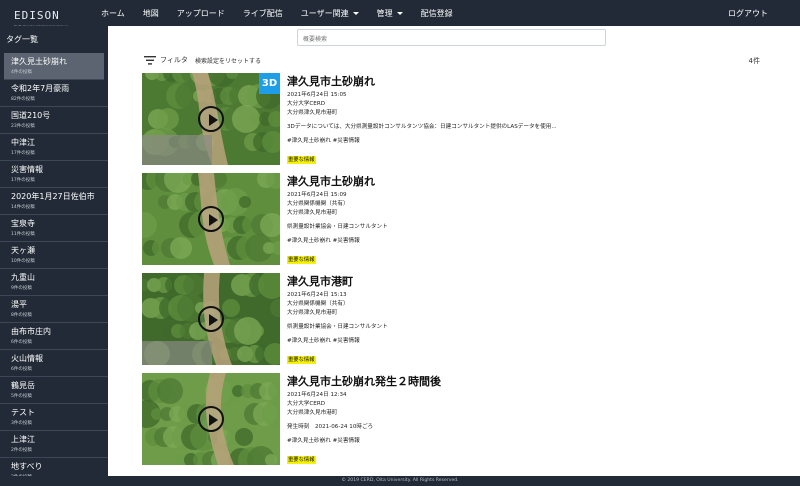  What do you see at coordinates (54, 467) in the screenshot?
I see `sidebar-tag-item: 地すべり2件の投稿` at bounding box center [54, 467].